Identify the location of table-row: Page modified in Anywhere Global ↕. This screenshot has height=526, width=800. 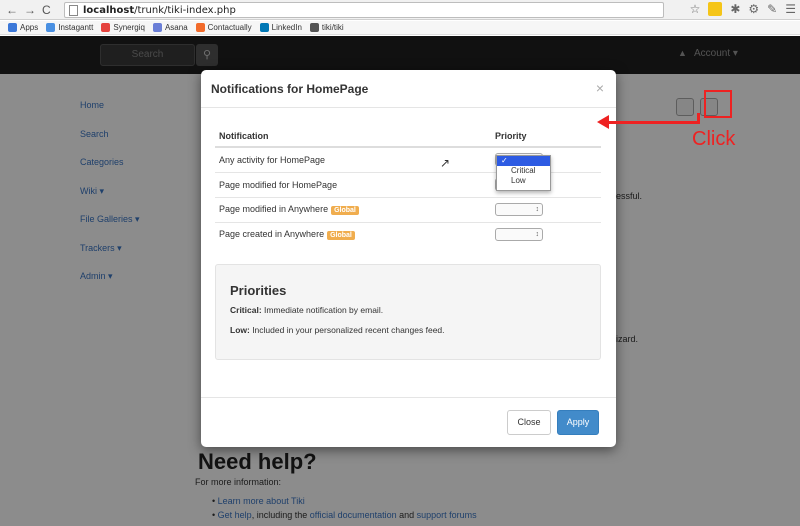
(408, 209).